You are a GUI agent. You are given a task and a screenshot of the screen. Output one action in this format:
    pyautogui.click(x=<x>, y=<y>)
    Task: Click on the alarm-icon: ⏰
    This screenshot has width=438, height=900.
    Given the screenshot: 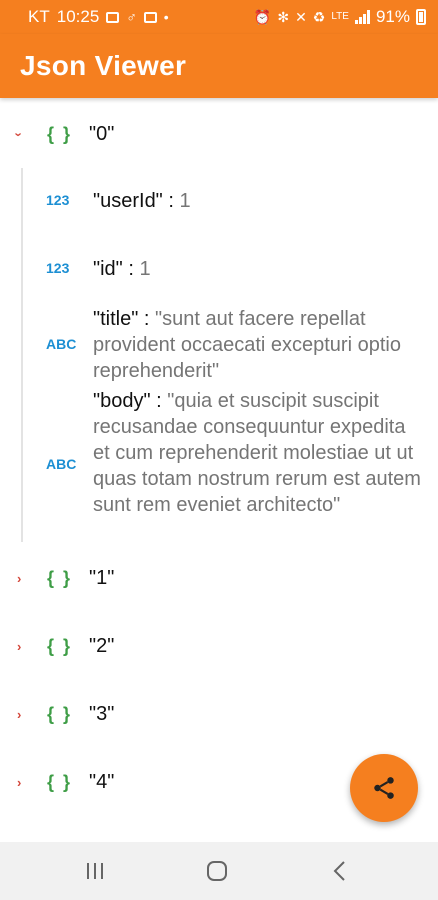 What is the action you would take?
    pyautogui.click(x=262, y=17)
    